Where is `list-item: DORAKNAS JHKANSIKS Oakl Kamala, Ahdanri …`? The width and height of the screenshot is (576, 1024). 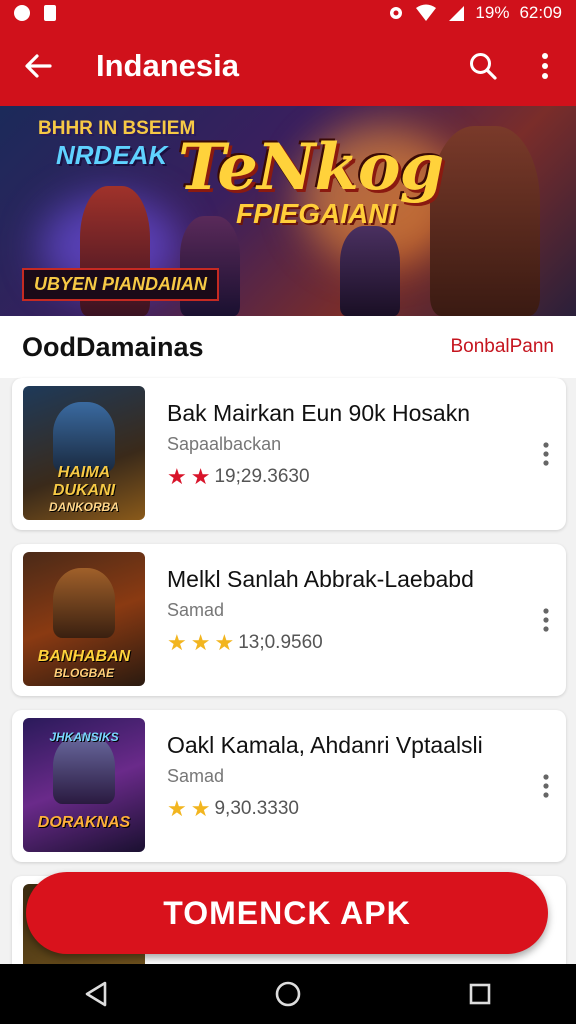 list-item: DORAKNAS JHKANSIKS Oakl Kamala, Ahdanri … is located at coordinates (289, 786).